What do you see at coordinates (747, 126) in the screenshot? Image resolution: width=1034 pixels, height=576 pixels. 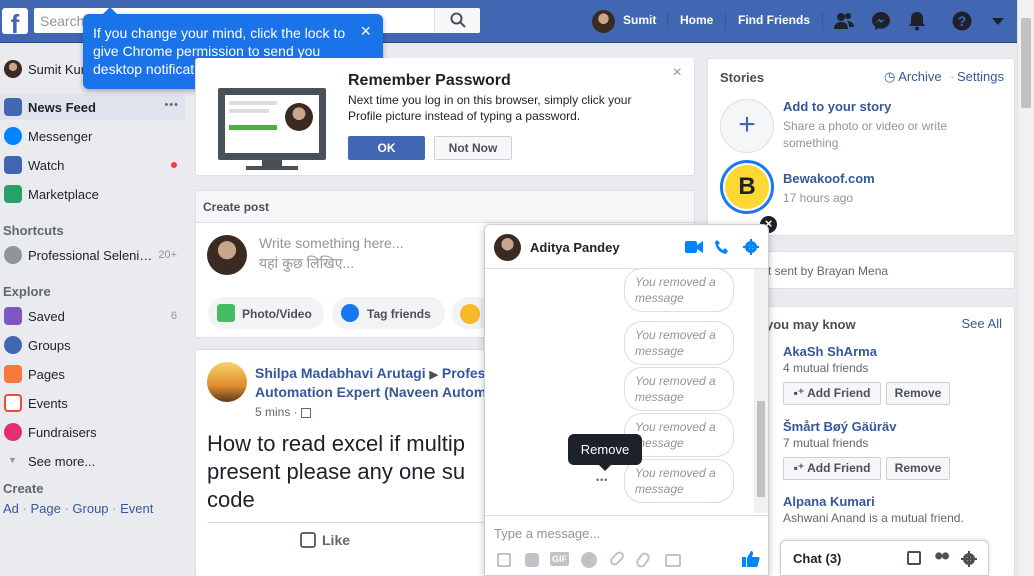 I see `add-story-button: +` at bounding box center [747, 126].